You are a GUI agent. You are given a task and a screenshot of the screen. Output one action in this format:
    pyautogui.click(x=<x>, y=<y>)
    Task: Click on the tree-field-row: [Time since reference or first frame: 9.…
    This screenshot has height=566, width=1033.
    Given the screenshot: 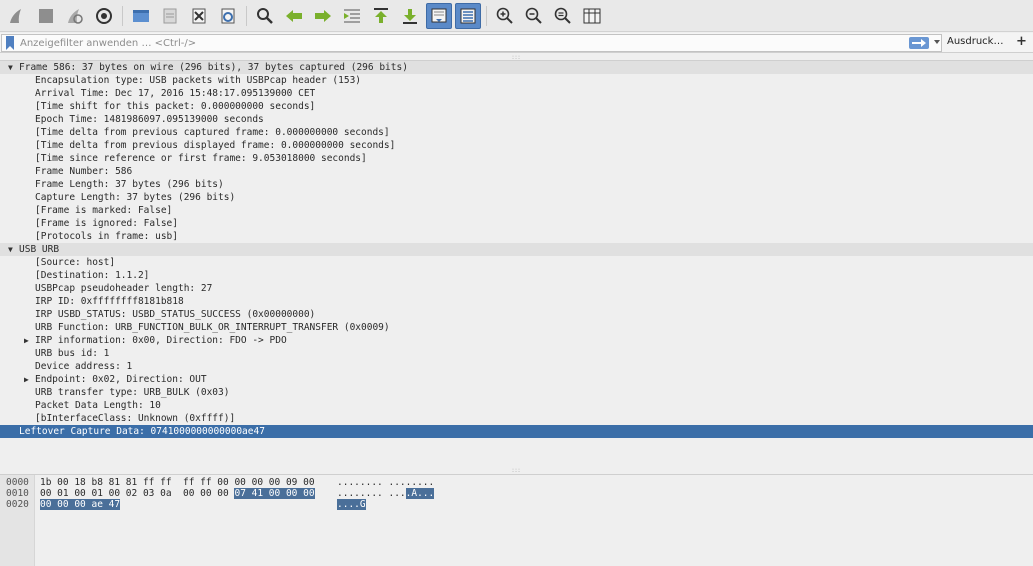 What is the action you would take?
    pyautogui.click(x=516, y=158)
    